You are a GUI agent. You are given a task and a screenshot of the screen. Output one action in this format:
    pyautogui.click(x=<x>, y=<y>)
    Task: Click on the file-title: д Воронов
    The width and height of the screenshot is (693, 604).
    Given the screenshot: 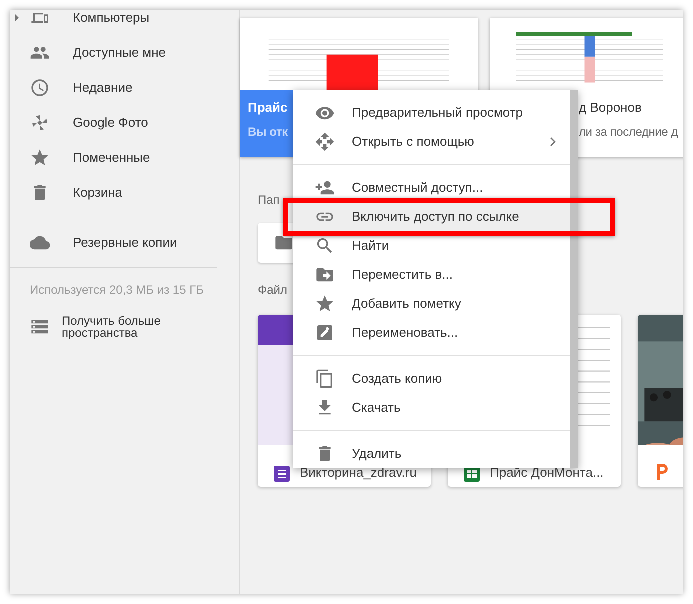 What is the action you would take?
    pyautogui.click(x=610, y=108)
    